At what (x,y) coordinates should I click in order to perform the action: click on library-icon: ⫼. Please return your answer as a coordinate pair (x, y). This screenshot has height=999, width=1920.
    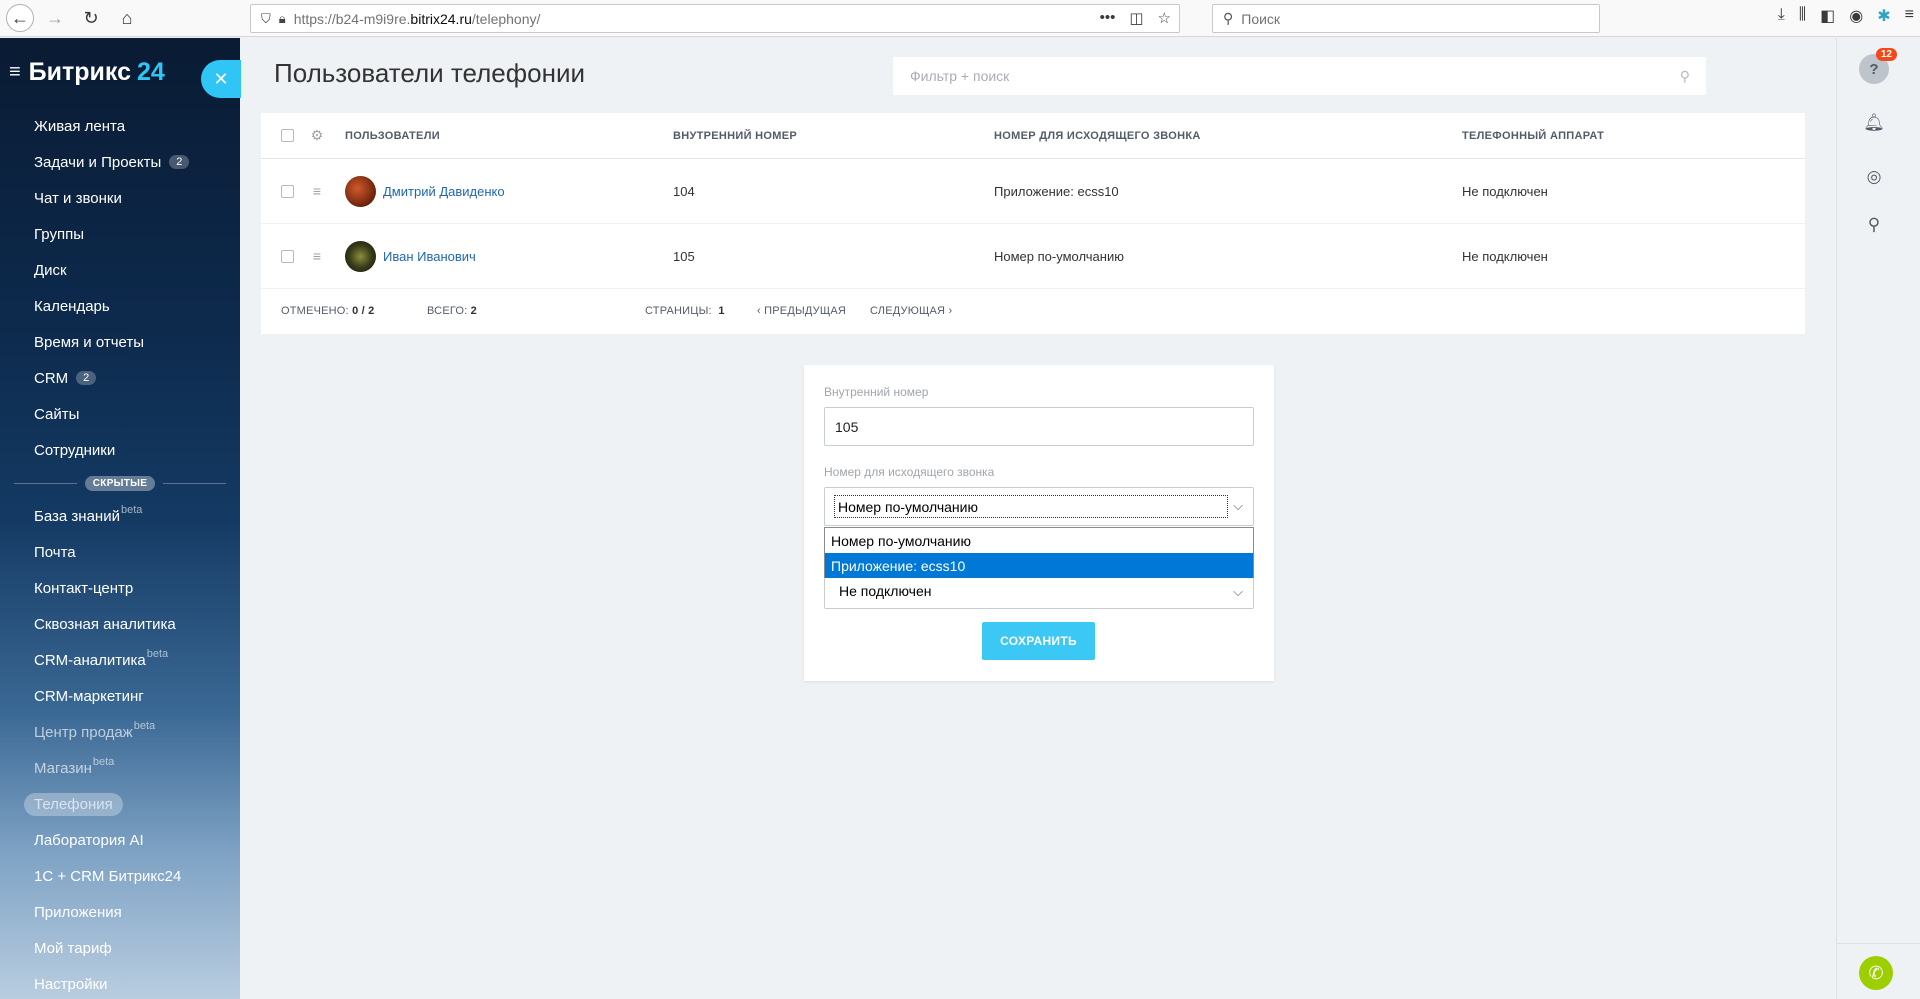
    Looking at the image, I should click on (1802, 16).